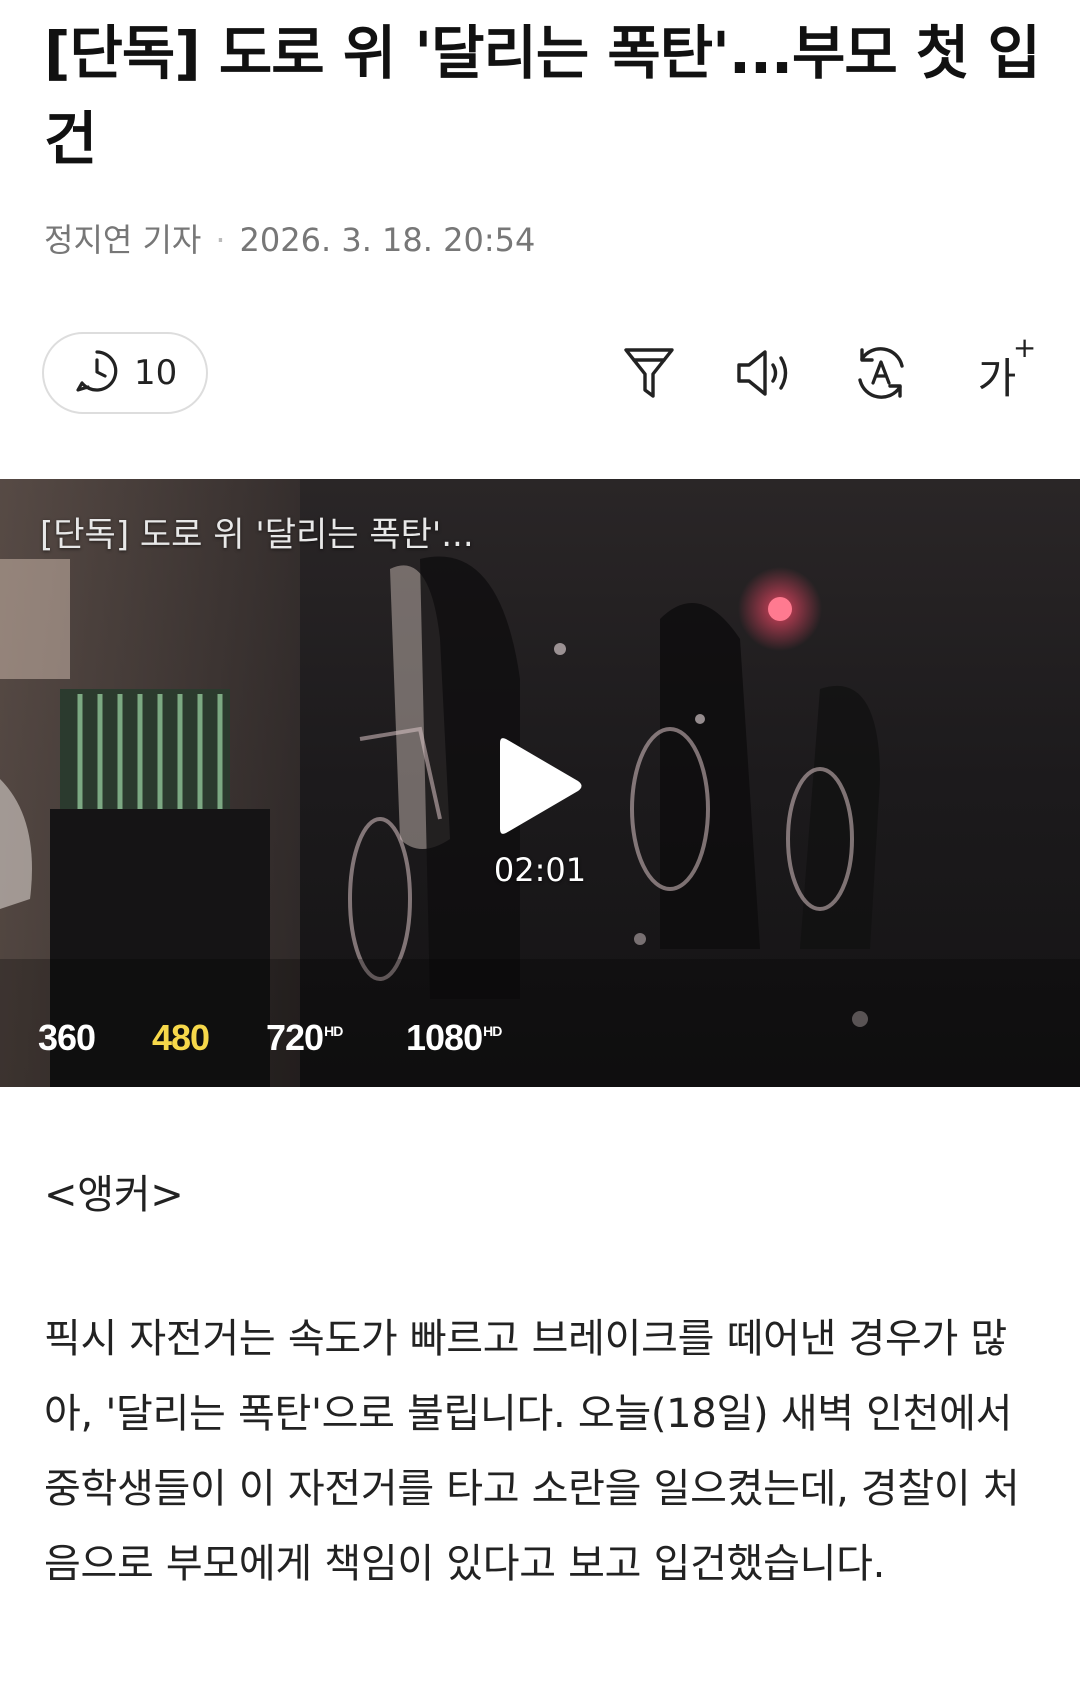  I want to click on article-headline: [단독] 도로 위 '달리는 폭탄'...부모 첫 입건, so click(542, 96).